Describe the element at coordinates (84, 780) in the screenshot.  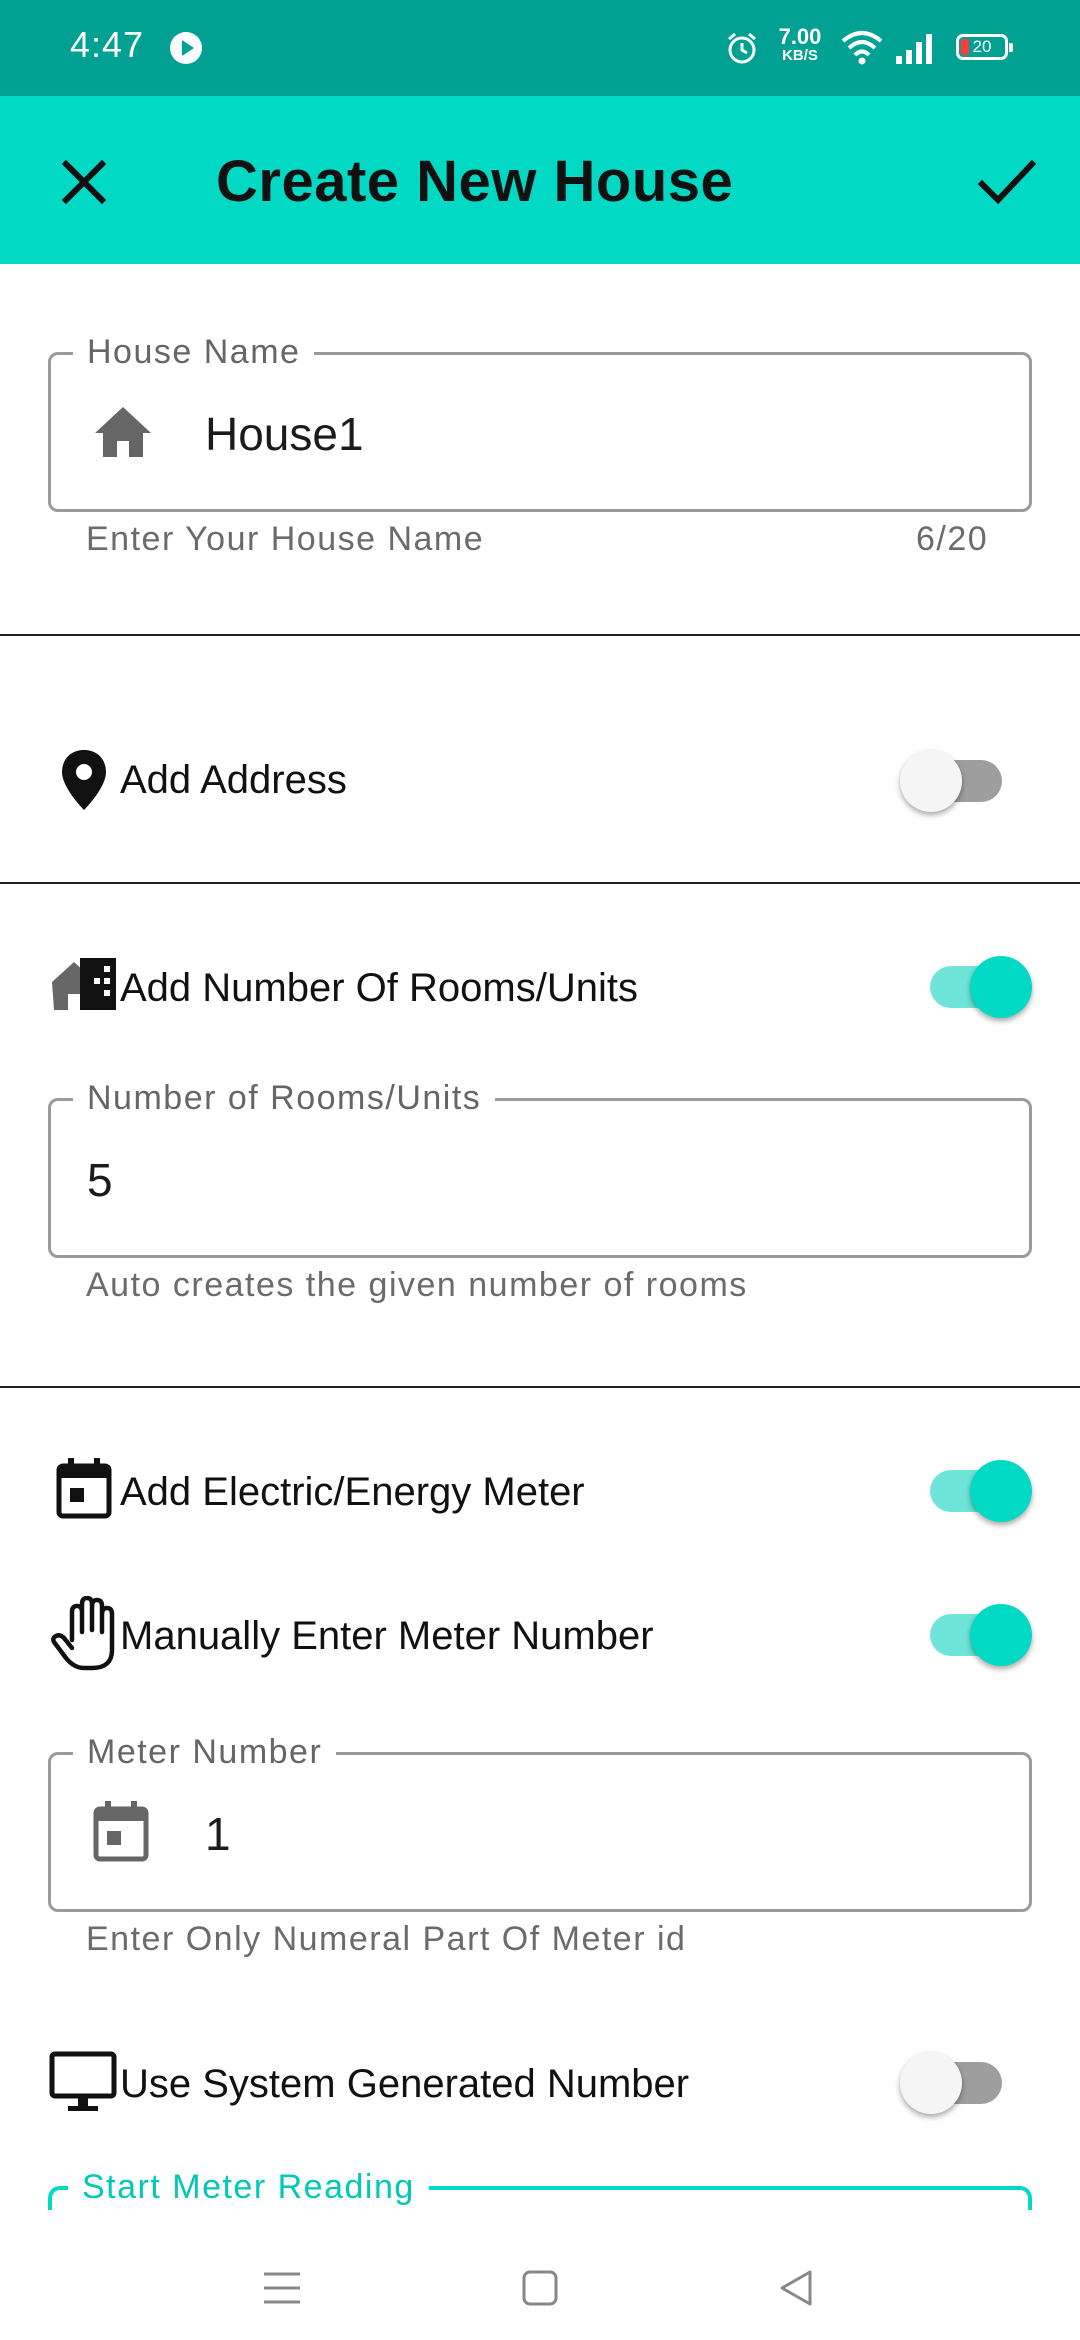
I see `location-pin-icon` at that location.